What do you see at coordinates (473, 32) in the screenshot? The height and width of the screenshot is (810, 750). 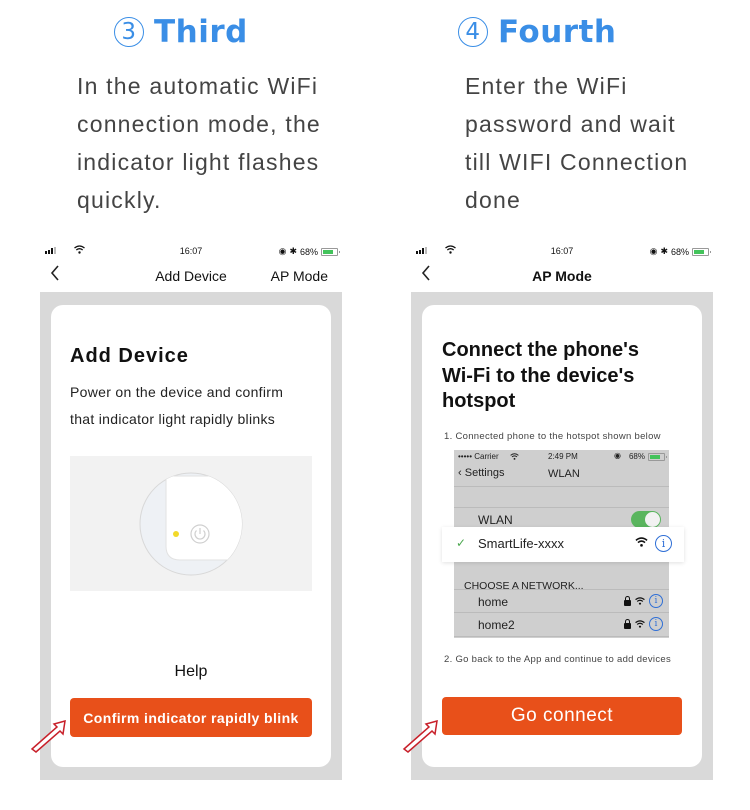 I see `step-number-badge: 4` at bounding box center [473, 32].